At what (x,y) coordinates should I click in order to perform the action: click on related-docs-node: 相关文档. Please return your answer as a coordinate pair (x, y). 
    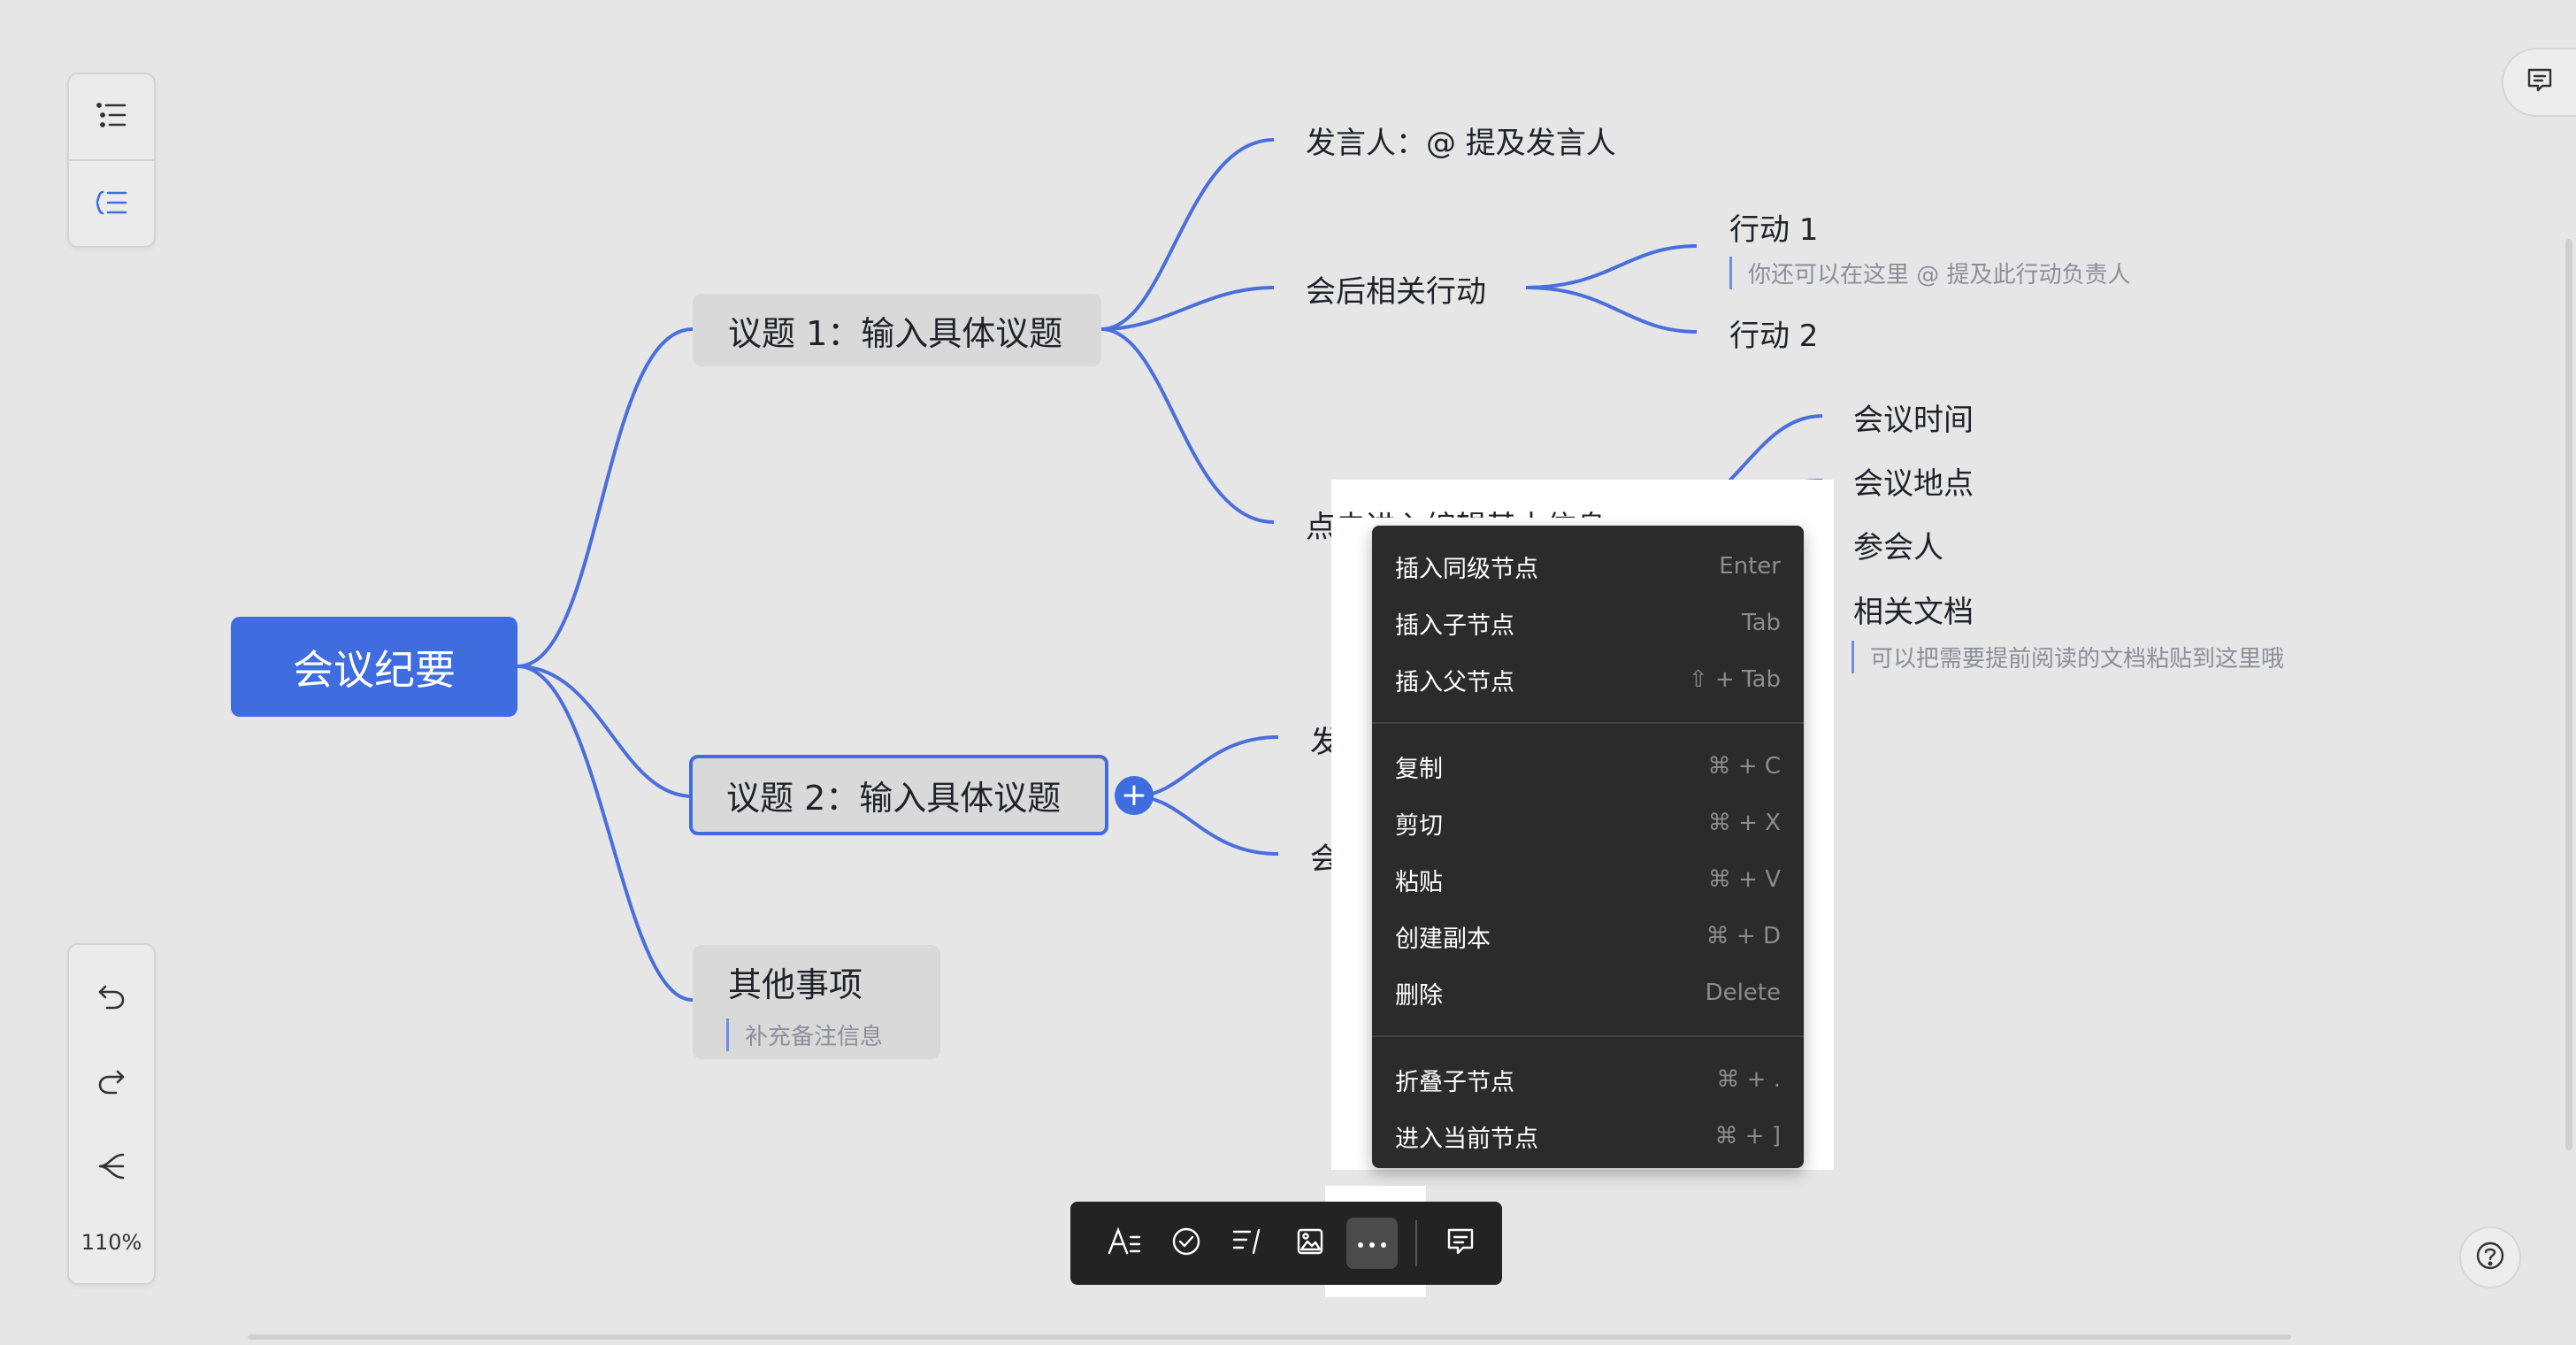
    Looking at the image, I should click on (1913, 610).